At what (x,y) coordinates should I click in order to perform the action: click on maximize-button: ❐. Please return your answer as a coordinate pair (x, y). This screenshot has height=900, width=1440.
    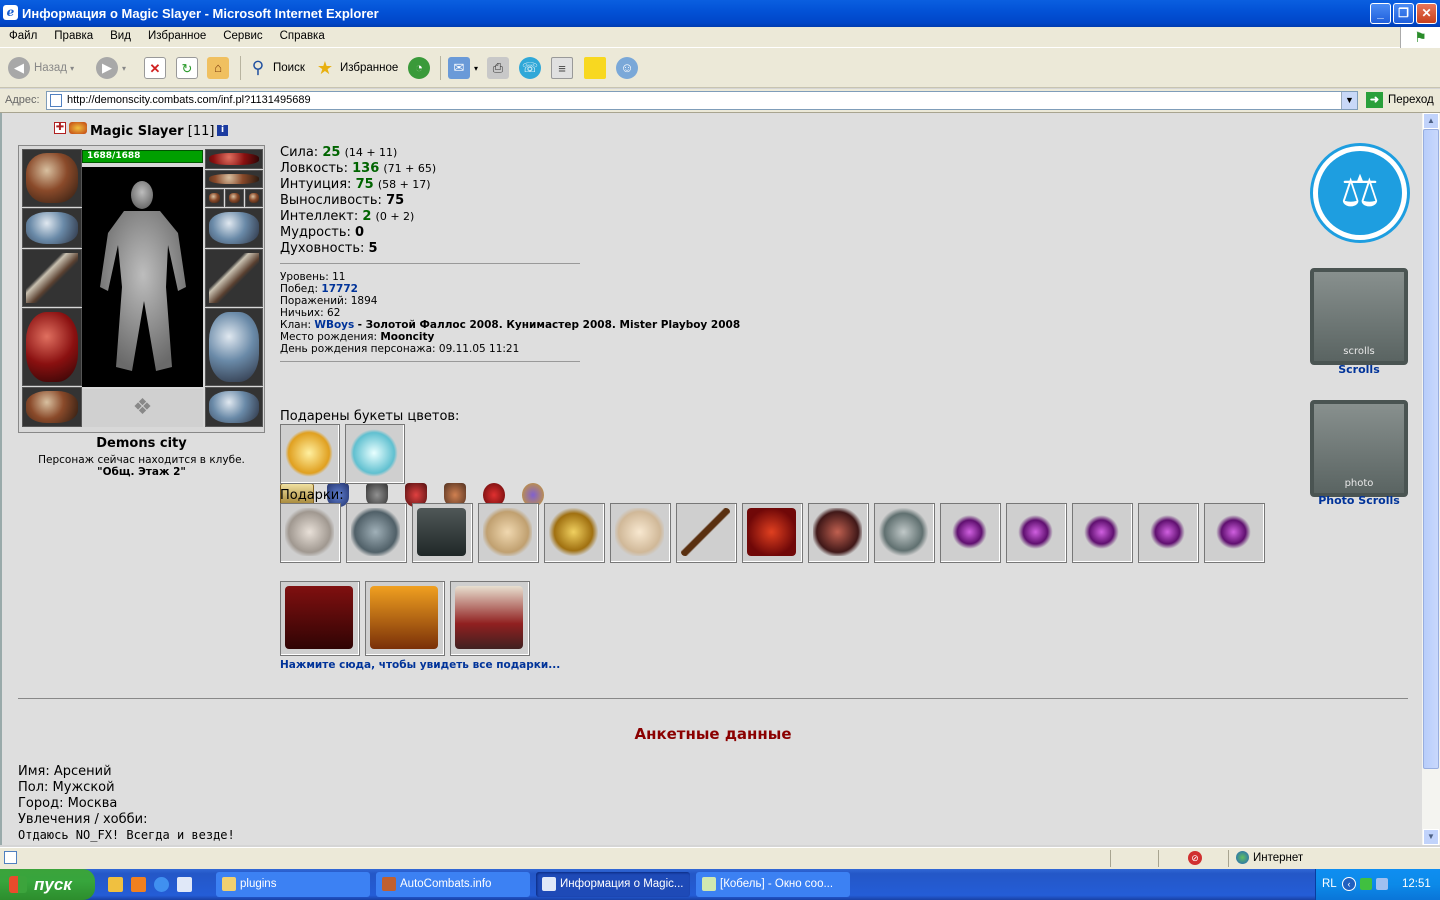
    Looking at the image, I should click on (1403, 13).